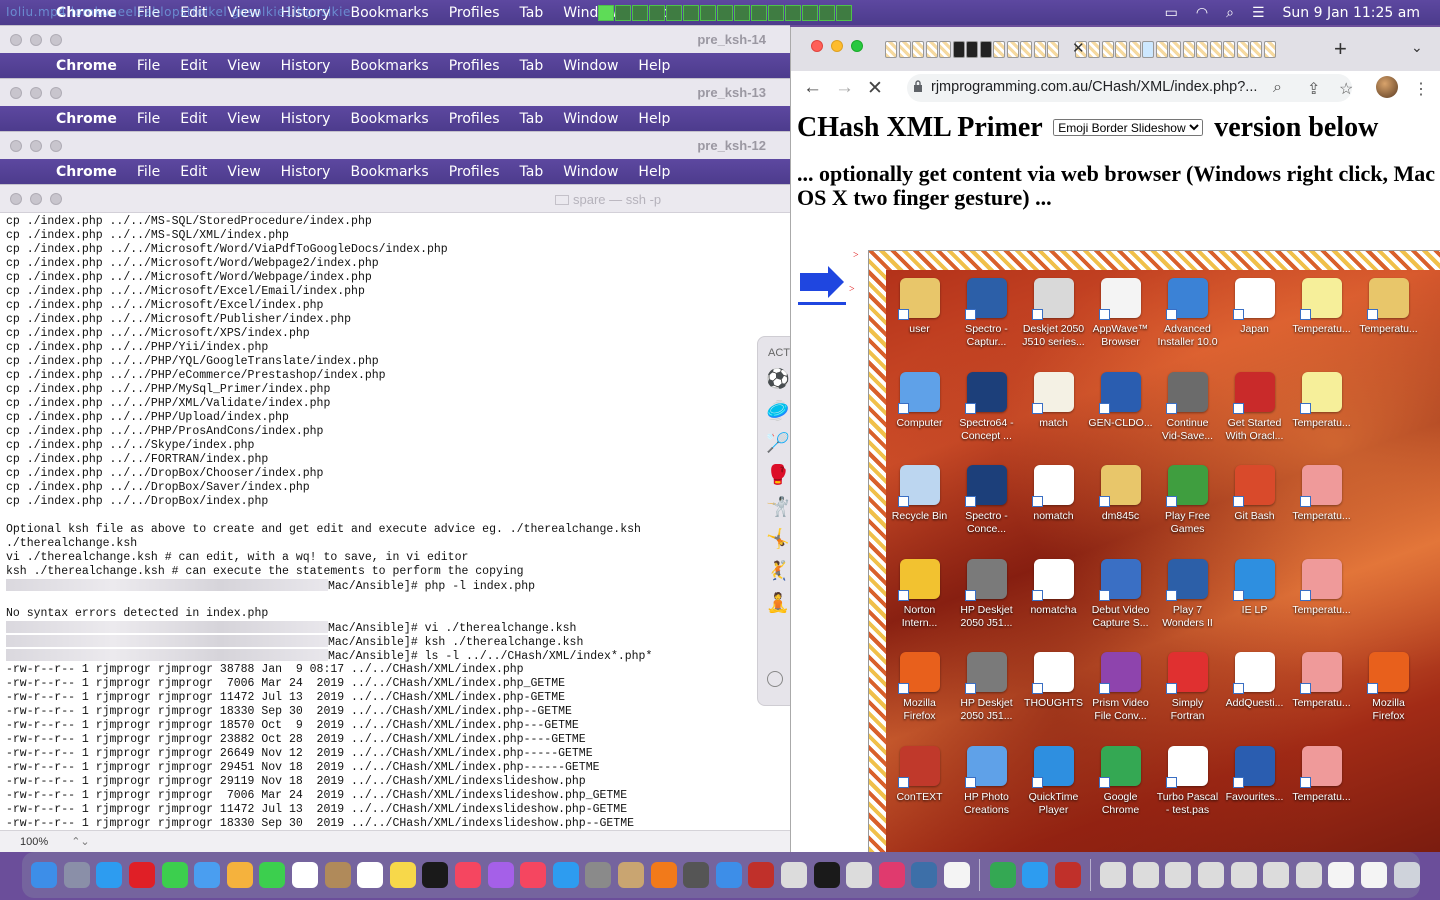  Describe the element at coordinates (1421, 89) in the screenshot. I see `more-menu-icon: ⋮` at that location.